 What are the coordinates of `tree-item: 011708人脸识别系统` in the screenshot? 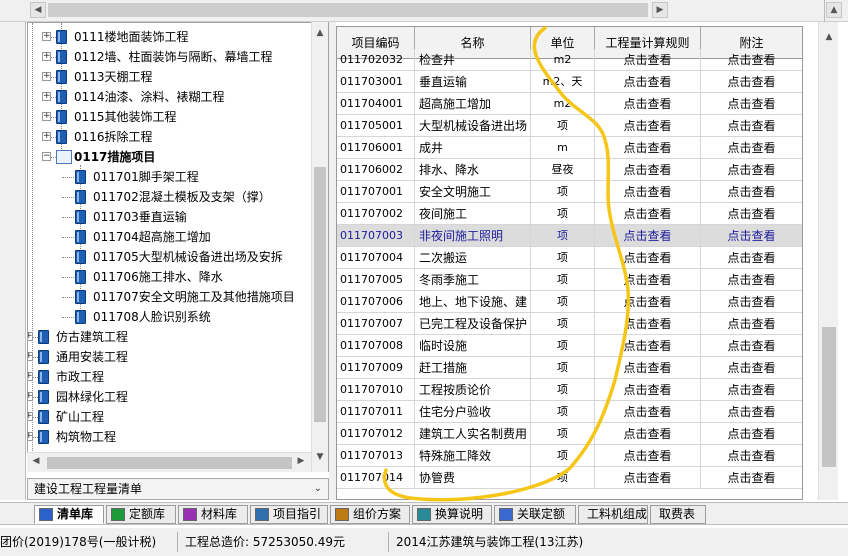 It's located at (178, 317).